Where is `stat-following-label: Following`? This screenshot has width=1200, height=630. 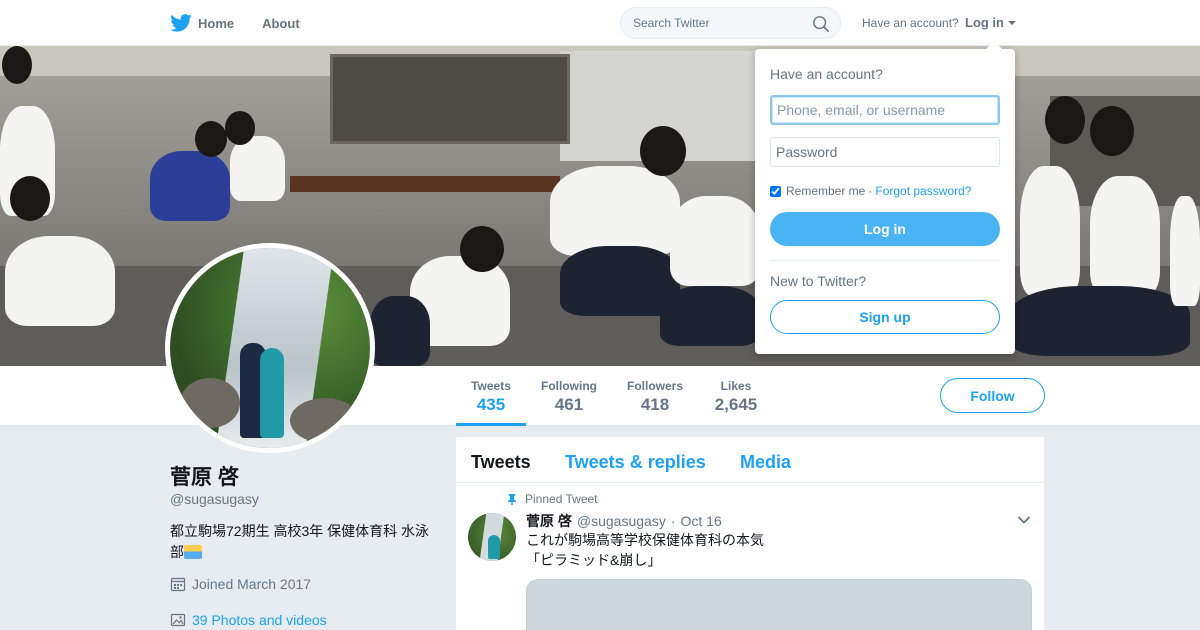 stat-following-label: Following is located at coordinates (569, 386).